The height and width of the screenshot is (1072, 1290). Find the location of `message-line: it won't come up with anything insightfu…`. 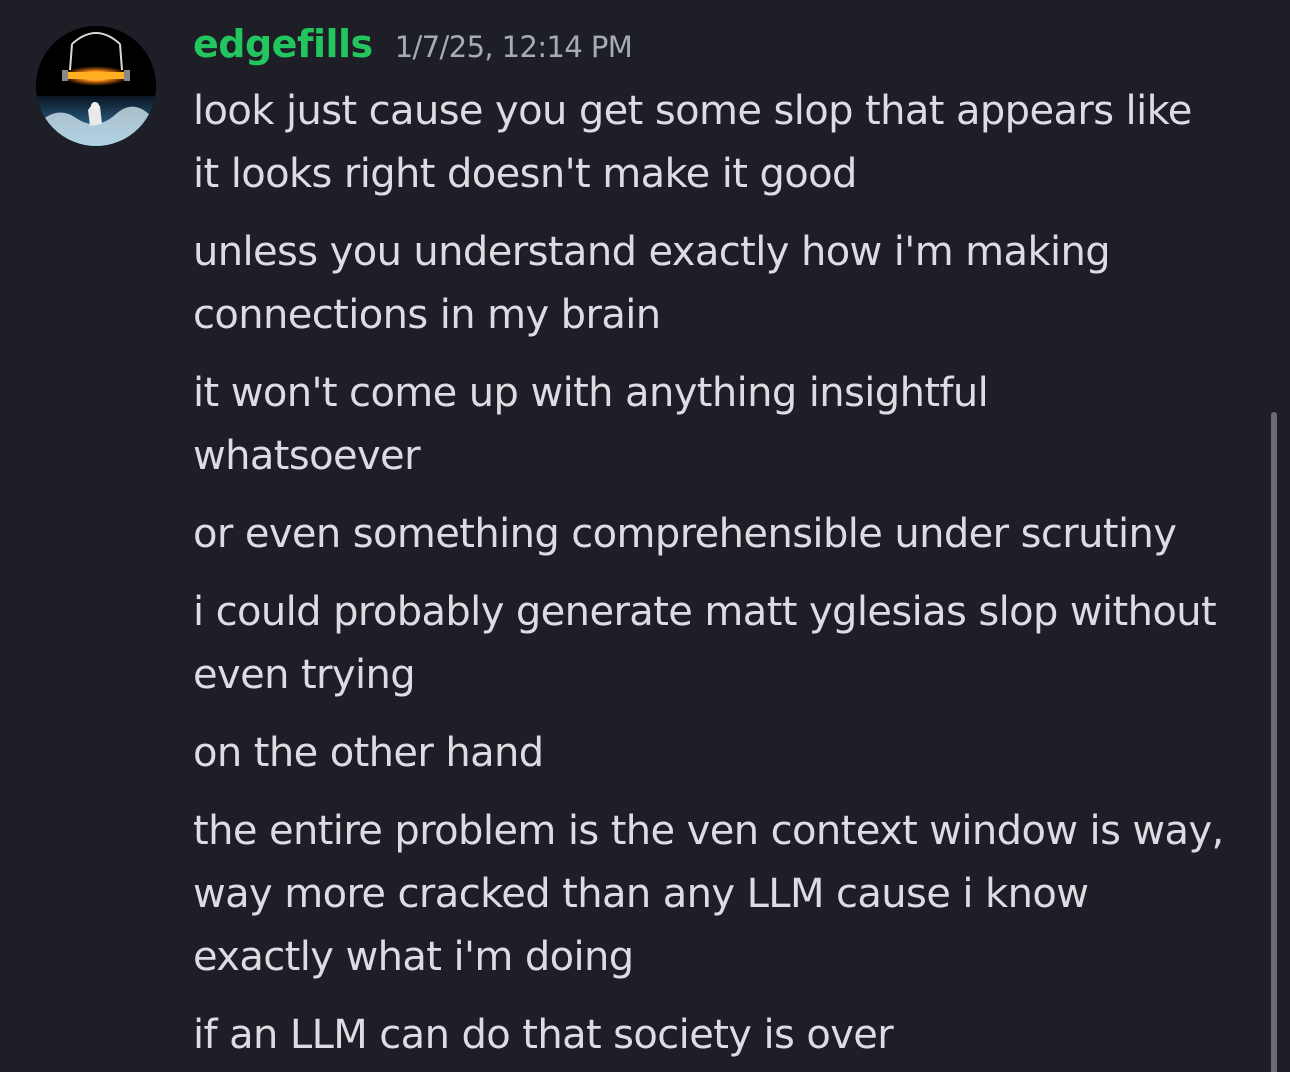

message-line: it won't come up with anything insightfu… is located at coordinates (725, 425).